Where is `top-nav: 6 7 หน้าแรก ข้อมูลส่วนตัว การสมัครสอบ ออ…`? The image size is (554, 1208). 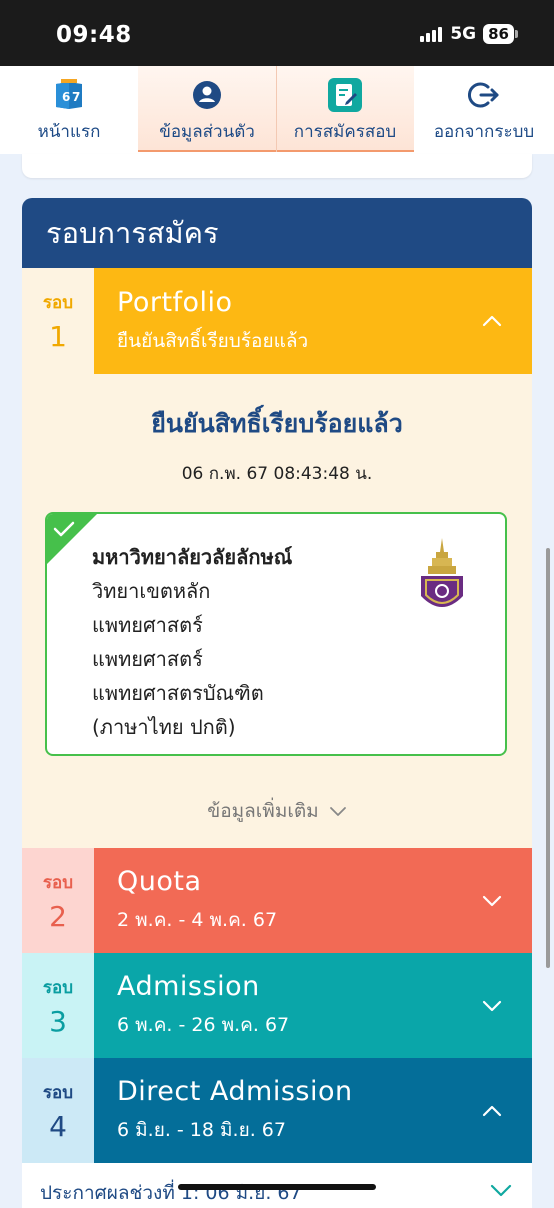 top-nav: 6 7 หน้าแรก ข้อมูลส่วนตัว การสมัครสอบ ออ… is located at coordinates (277, 110).